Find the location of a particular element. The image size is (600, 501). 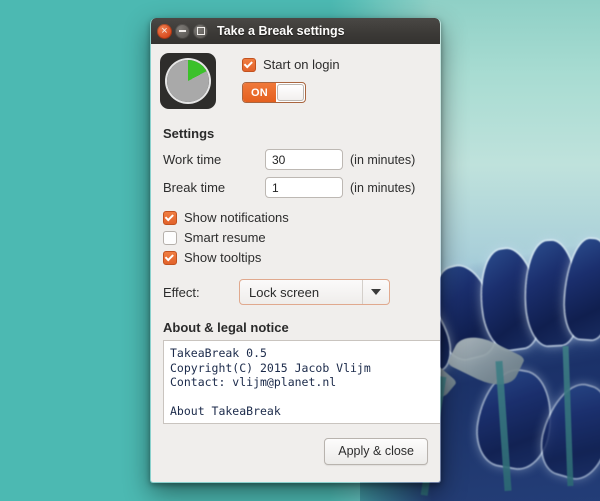

start-on-login-label: Start on login is located at coordinates (301, 64).